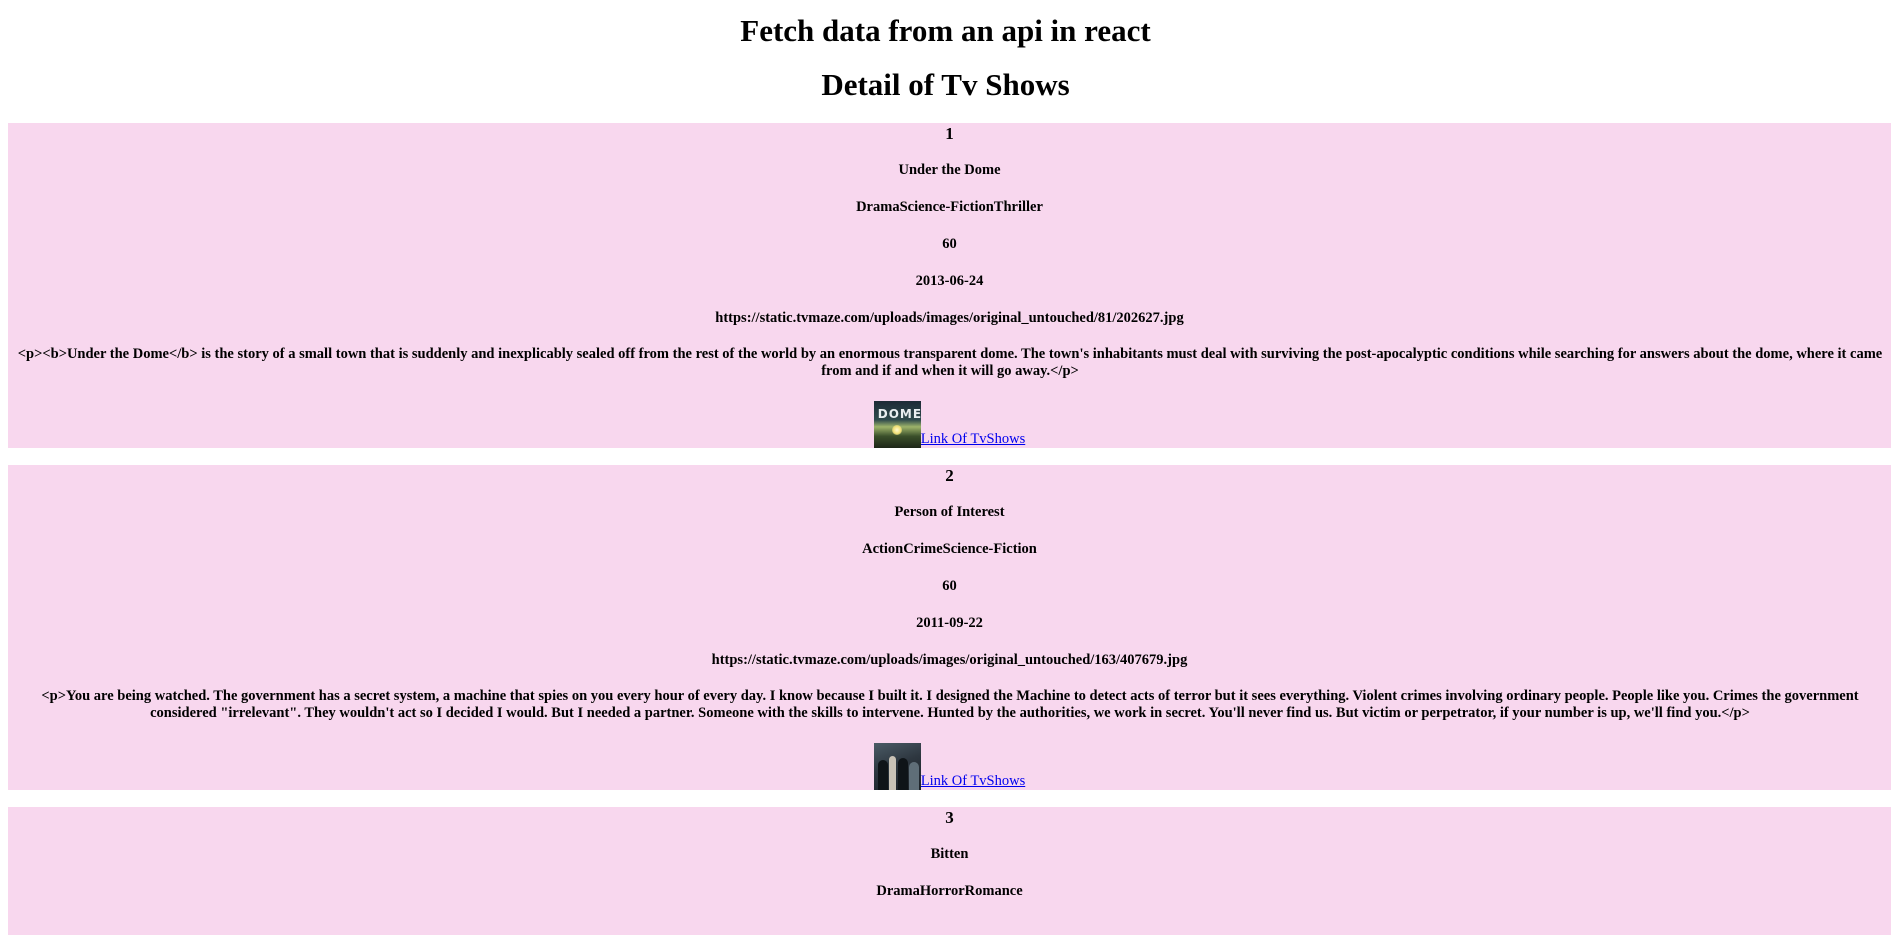 The image size is (1891, 935). What do you see at coordinates (949, 207) in the screenshot?
I see `show-genres: DramaScience-FictionThriller` at bounding box center [949, 207].